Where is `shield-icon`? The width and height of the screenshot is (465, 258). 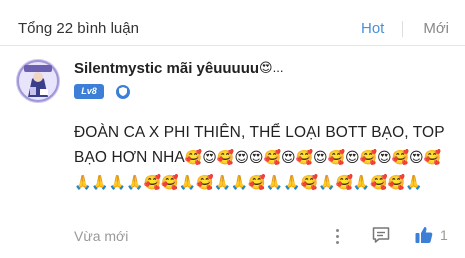
shield-icon is located at coordinates (123, 91).